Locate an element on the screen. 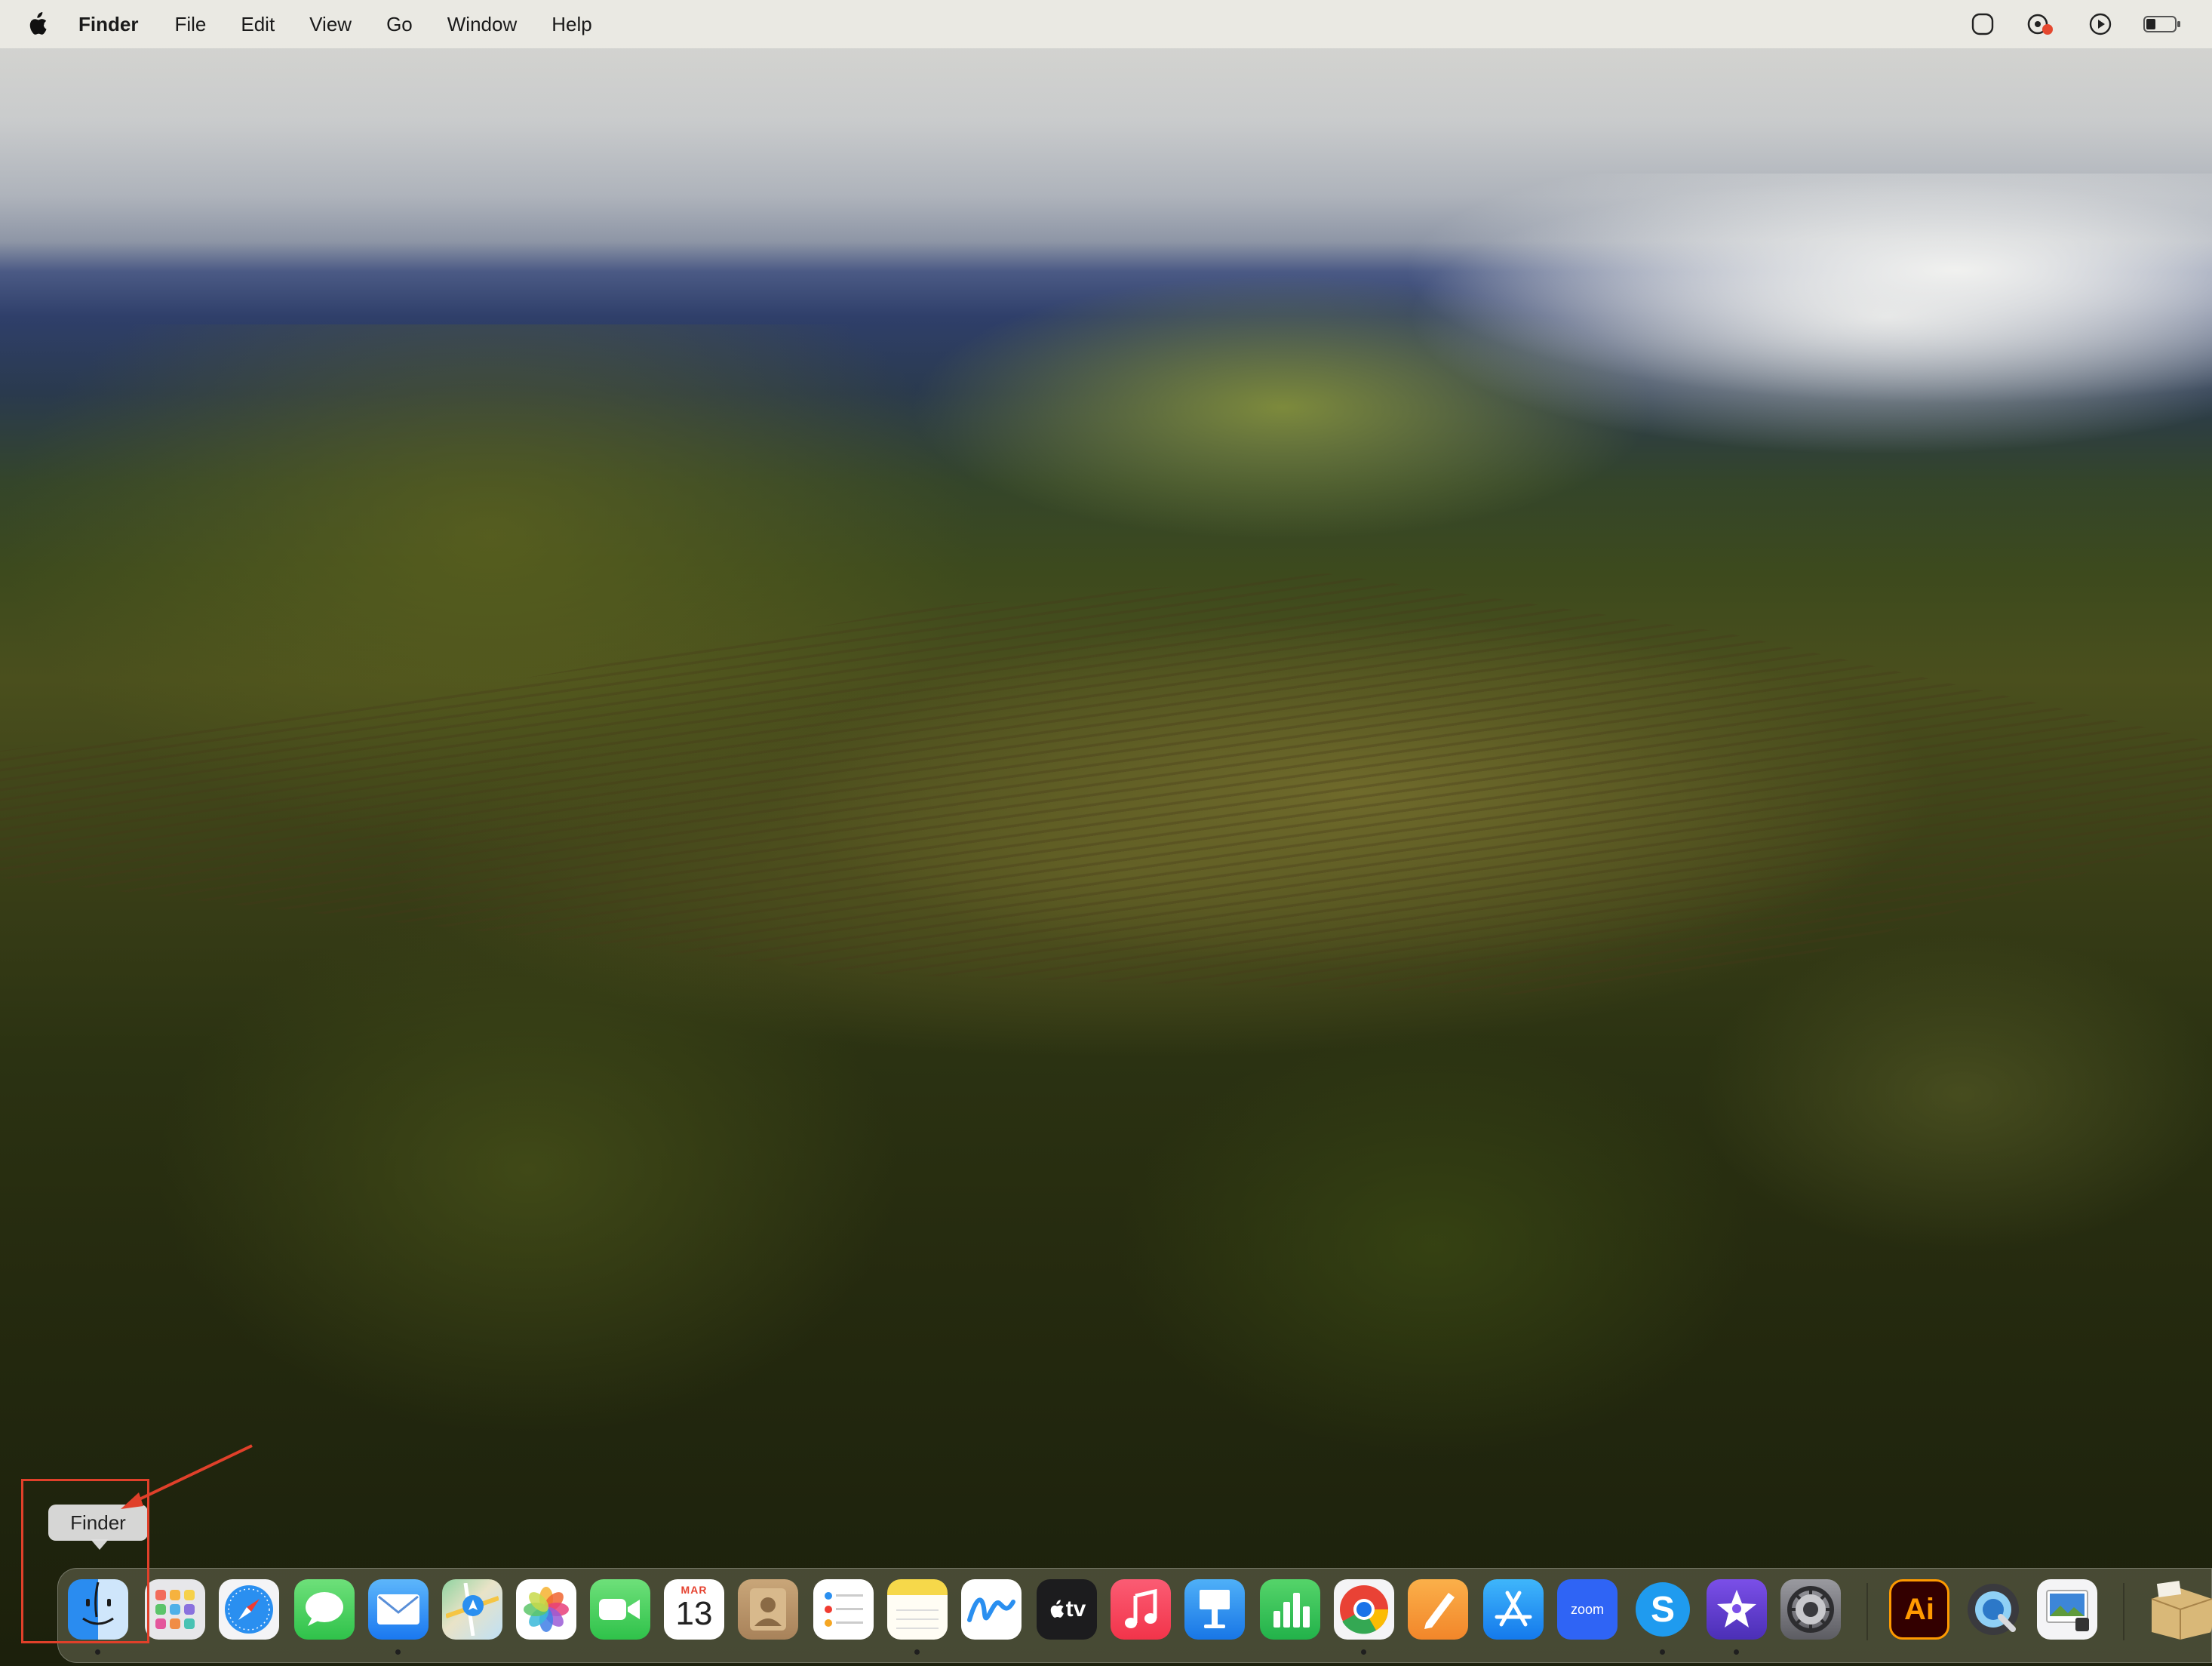  box-stack-icon is located at coordinates (2181, 1610).